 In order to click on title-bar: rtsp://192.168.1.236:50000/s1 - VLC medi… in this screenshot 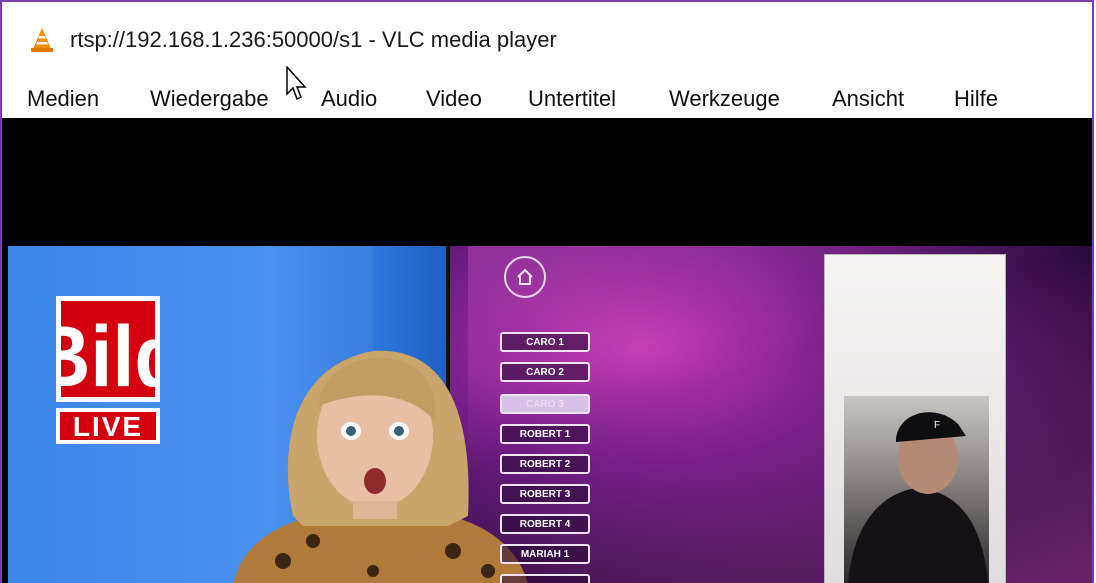, I will do `click(547, 37)`.